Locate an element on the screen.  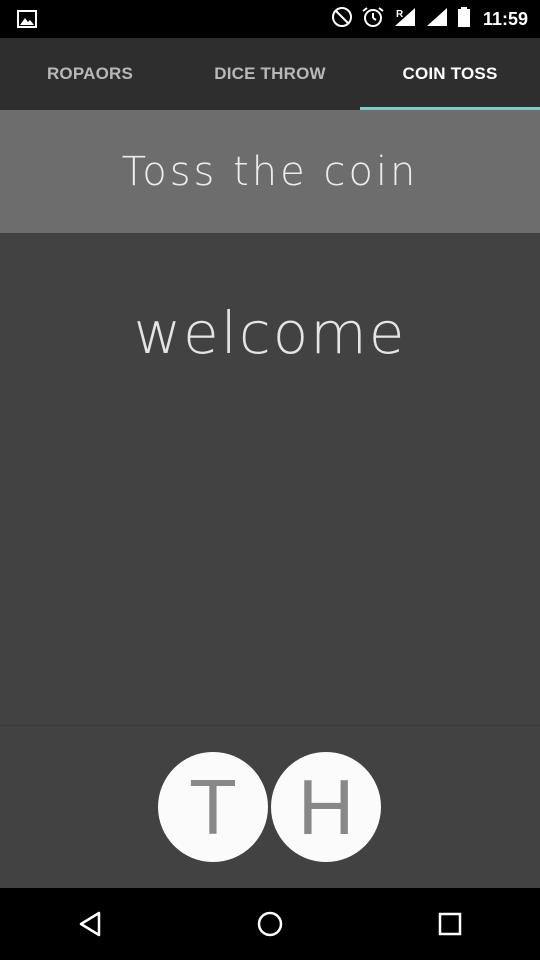
alarm-icon is located at coordinates (373, 19).